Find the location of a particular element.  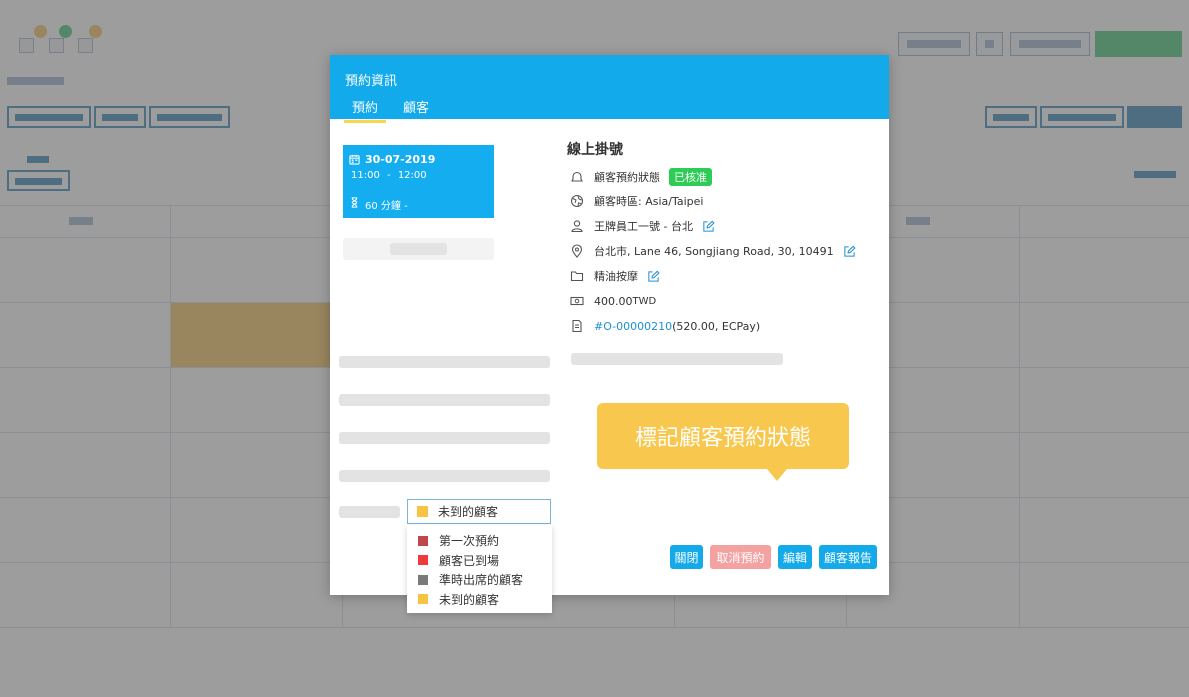

status-option-arrived: 顧客已到場 is located at coordinates (479, 561).